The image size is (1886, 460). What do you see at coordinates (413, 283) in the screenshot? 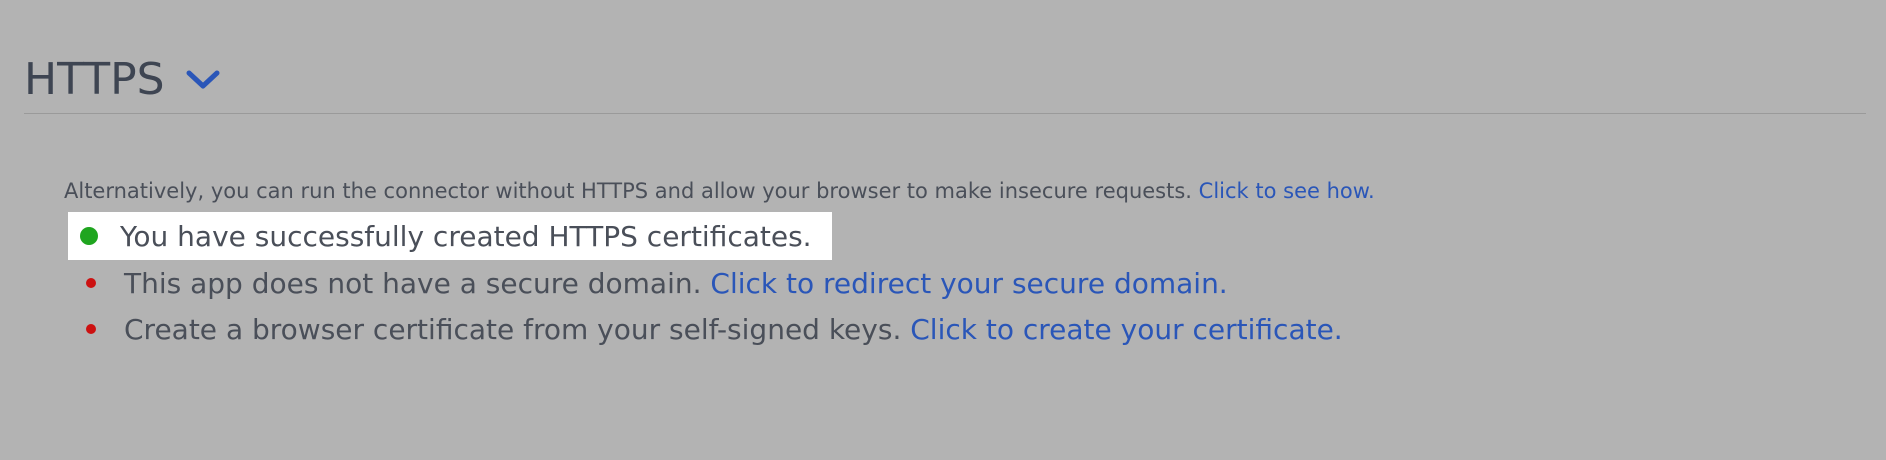
I see `status-text: This app does not have a secure domain.` at bounding box center [413, 283].